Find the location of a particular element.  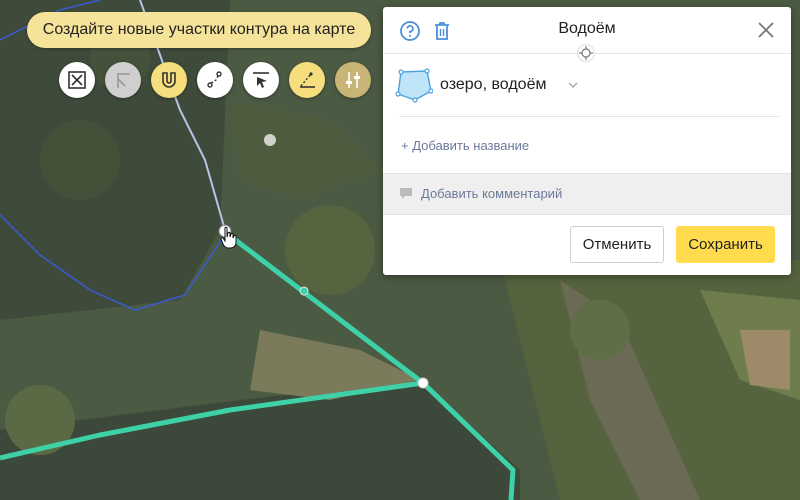

delete-contour-icon is located at coordinates (77, 80).